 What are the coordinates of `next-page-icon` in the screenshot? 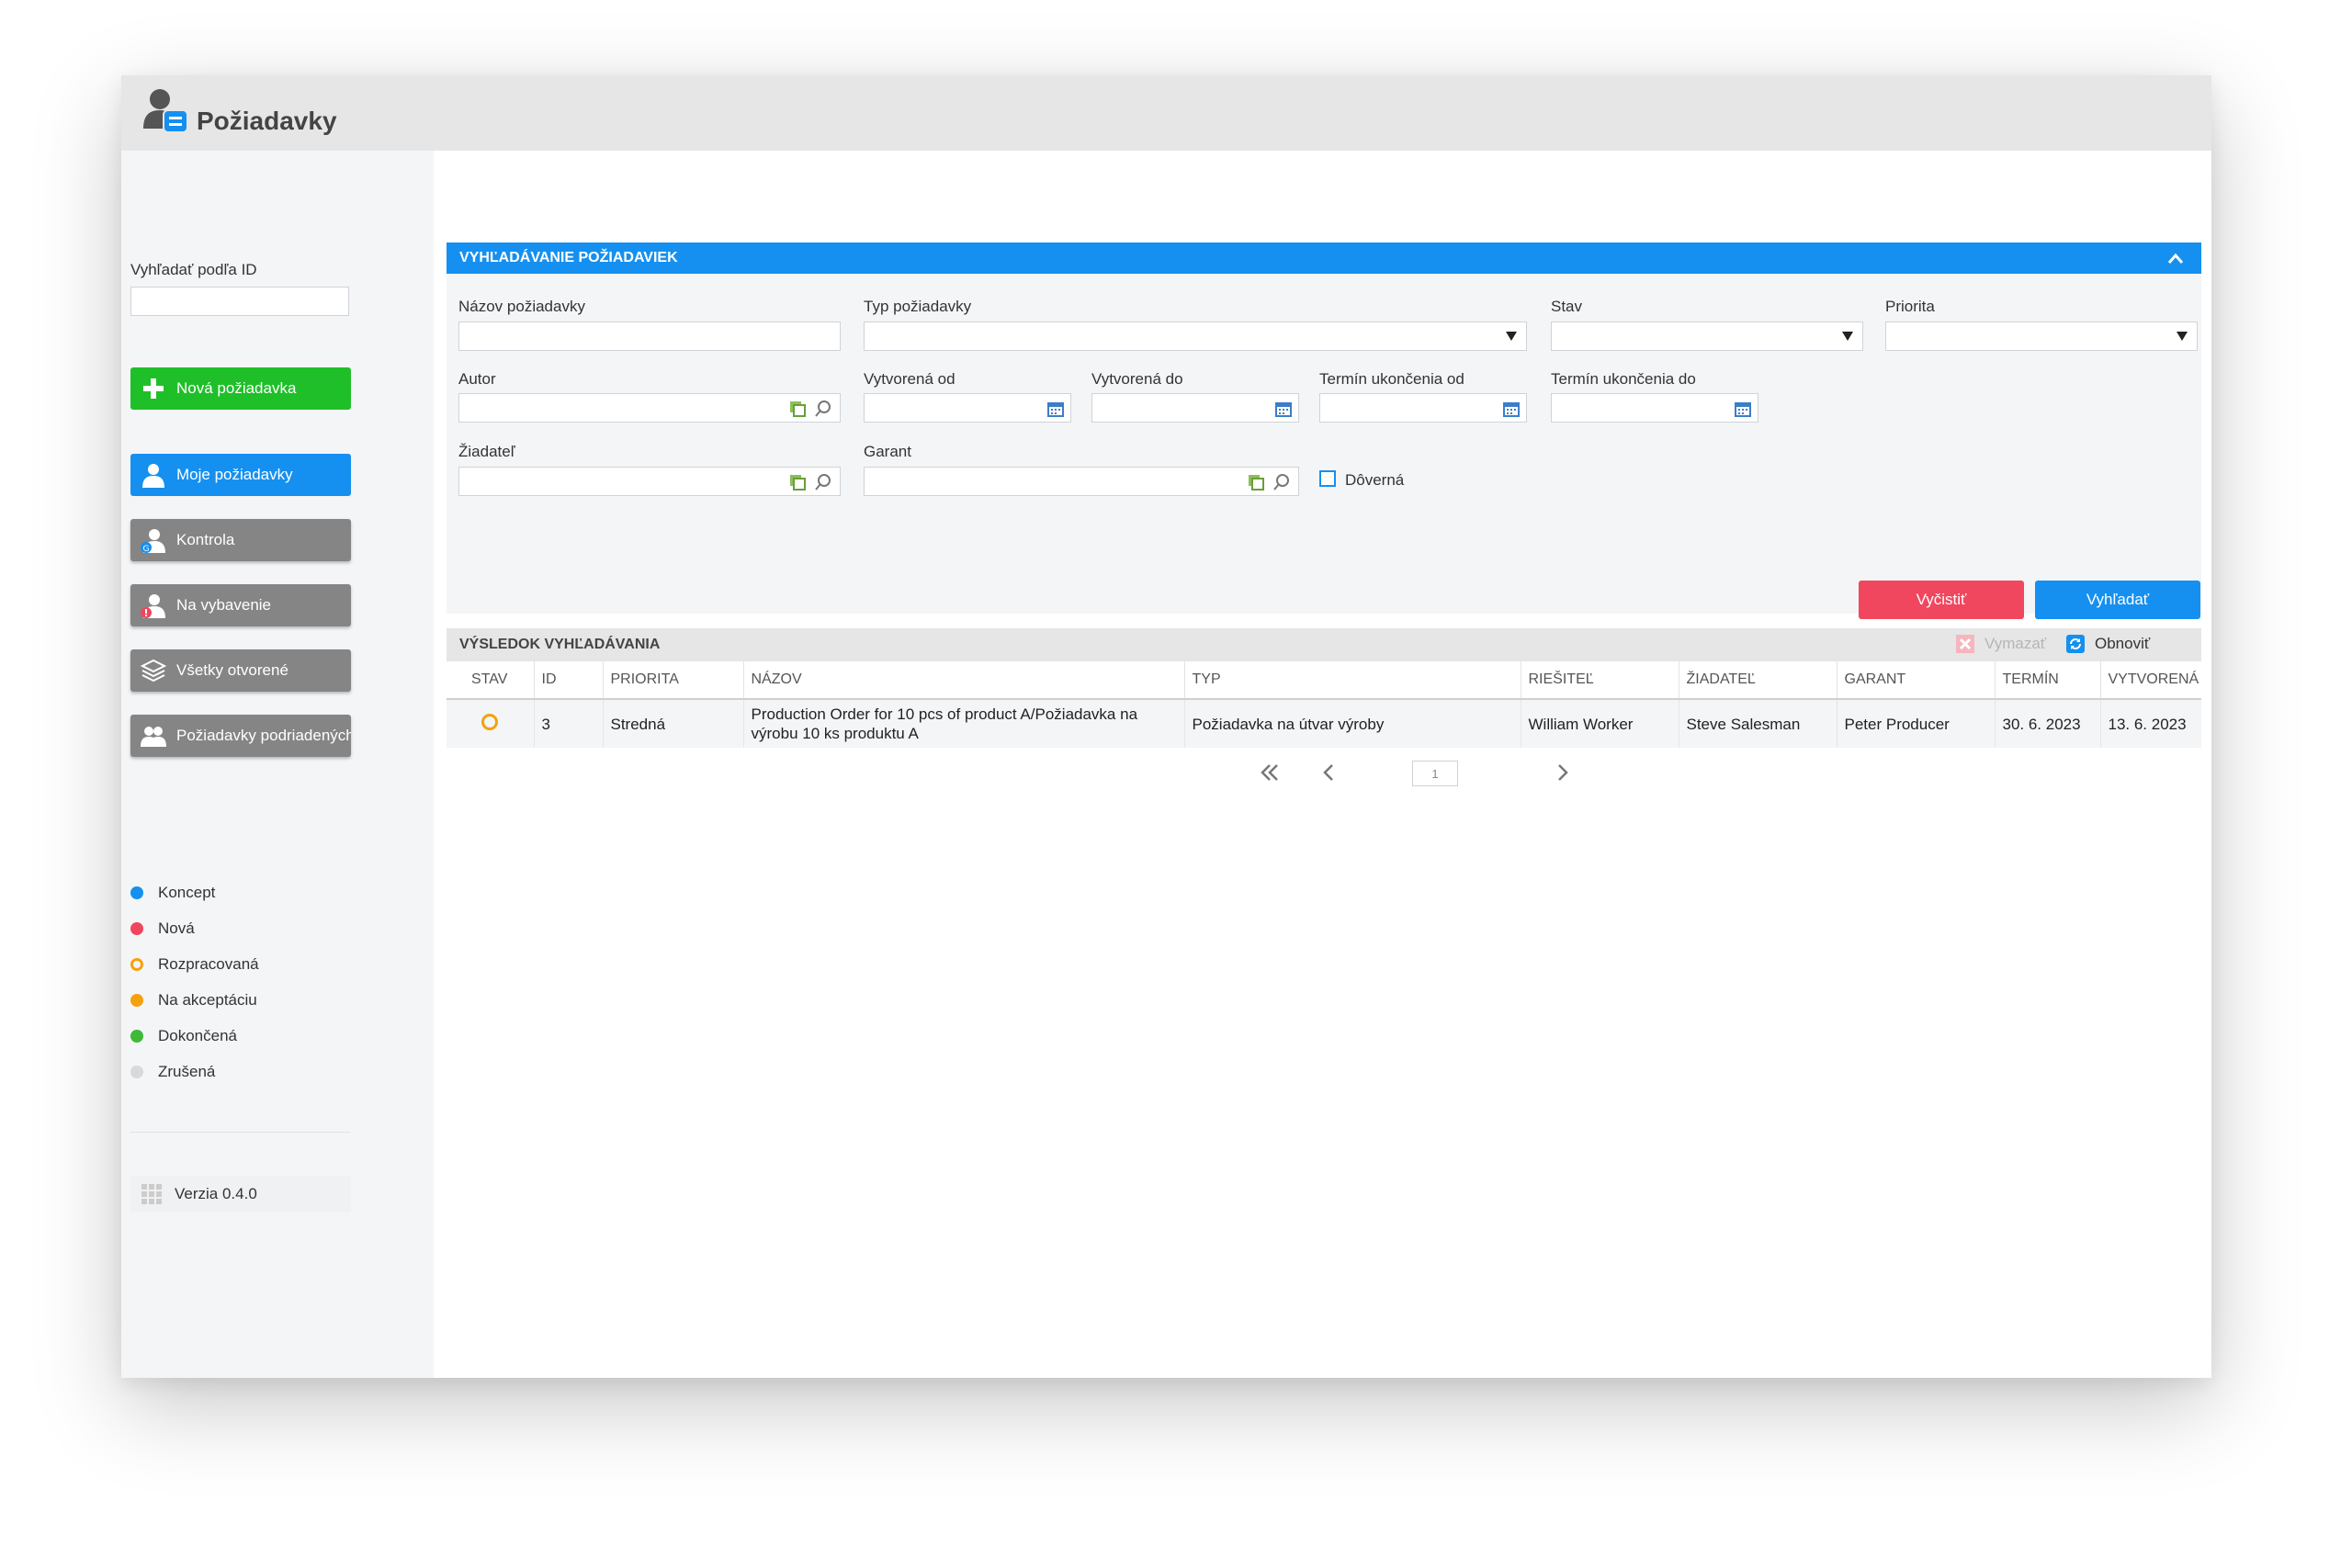 It's located at (1562, 773).